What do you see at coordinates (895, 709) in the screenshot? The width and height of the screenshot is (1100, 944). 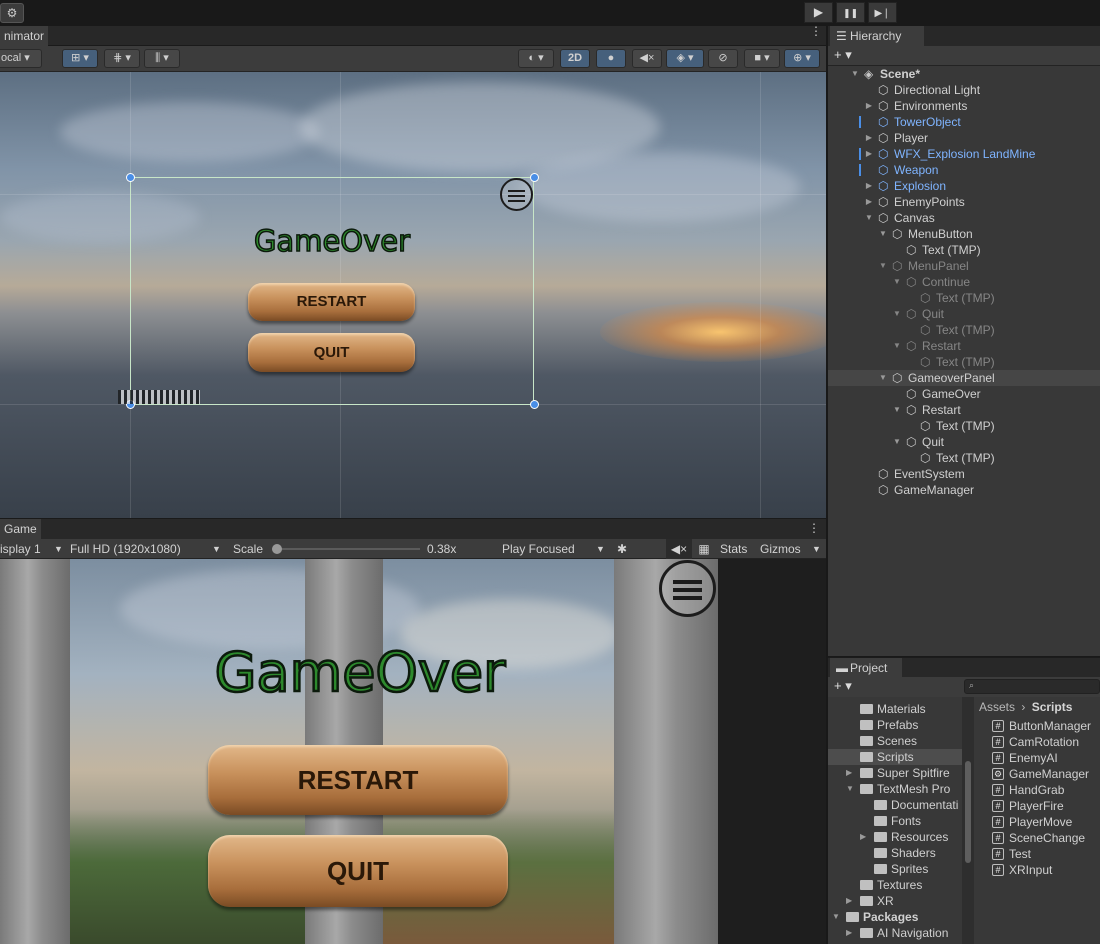 I see `folder-item: Materials` at bounding box center [895, 709].